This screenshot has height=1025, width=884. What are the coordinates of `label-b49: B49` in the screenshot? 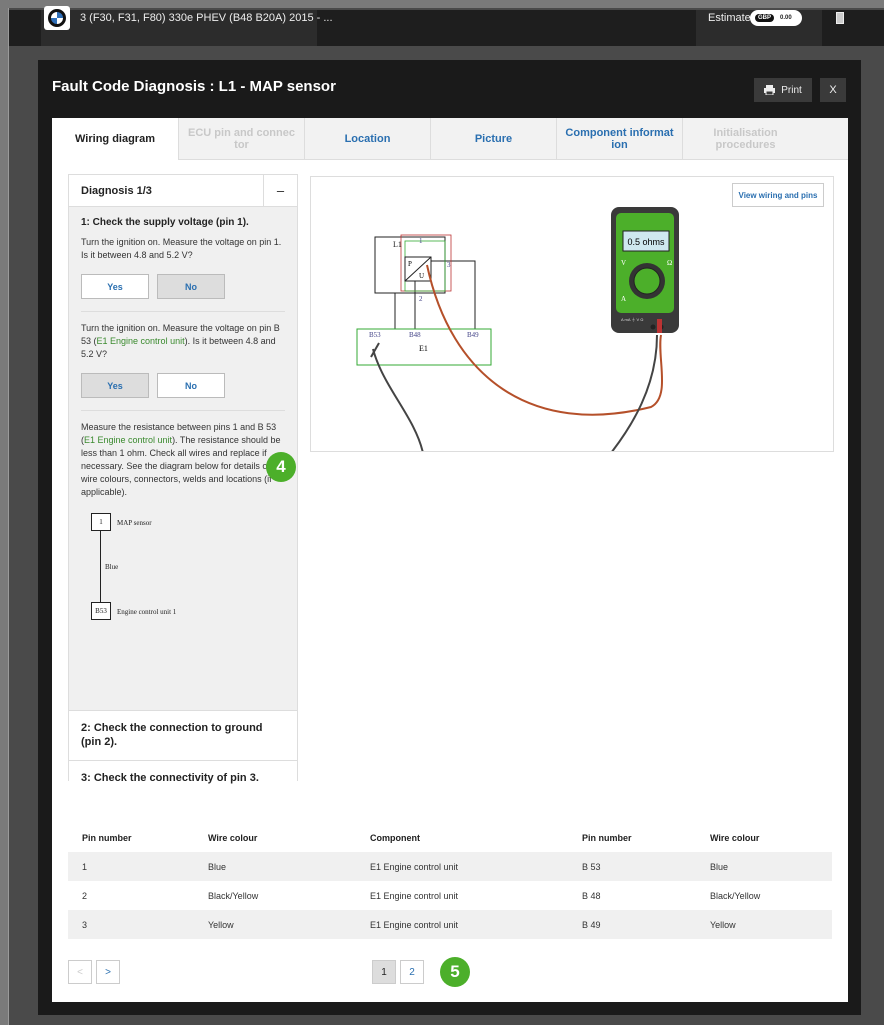 It's located at (473, 335).